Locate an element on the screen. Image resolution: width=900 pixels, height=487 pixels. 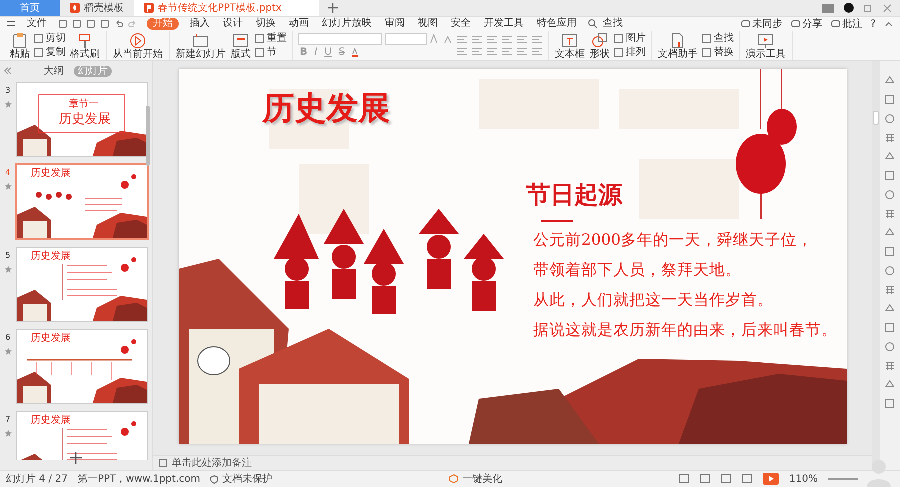
toolbar-link: 分享 is located at coordinates (806, 24).